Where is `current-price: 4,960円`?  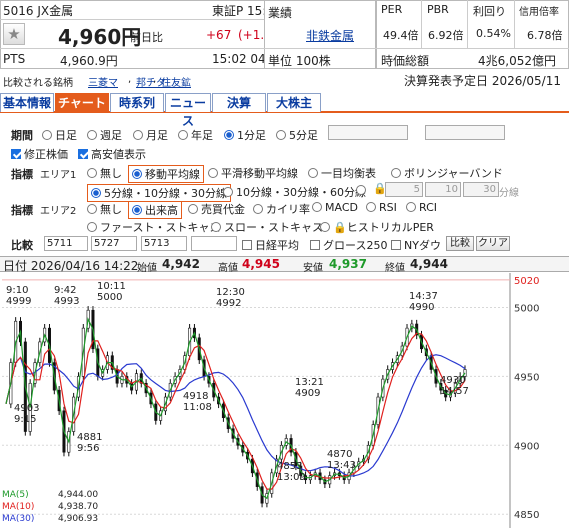 current-price: 4,960円 is located at coordinates (100, 37).